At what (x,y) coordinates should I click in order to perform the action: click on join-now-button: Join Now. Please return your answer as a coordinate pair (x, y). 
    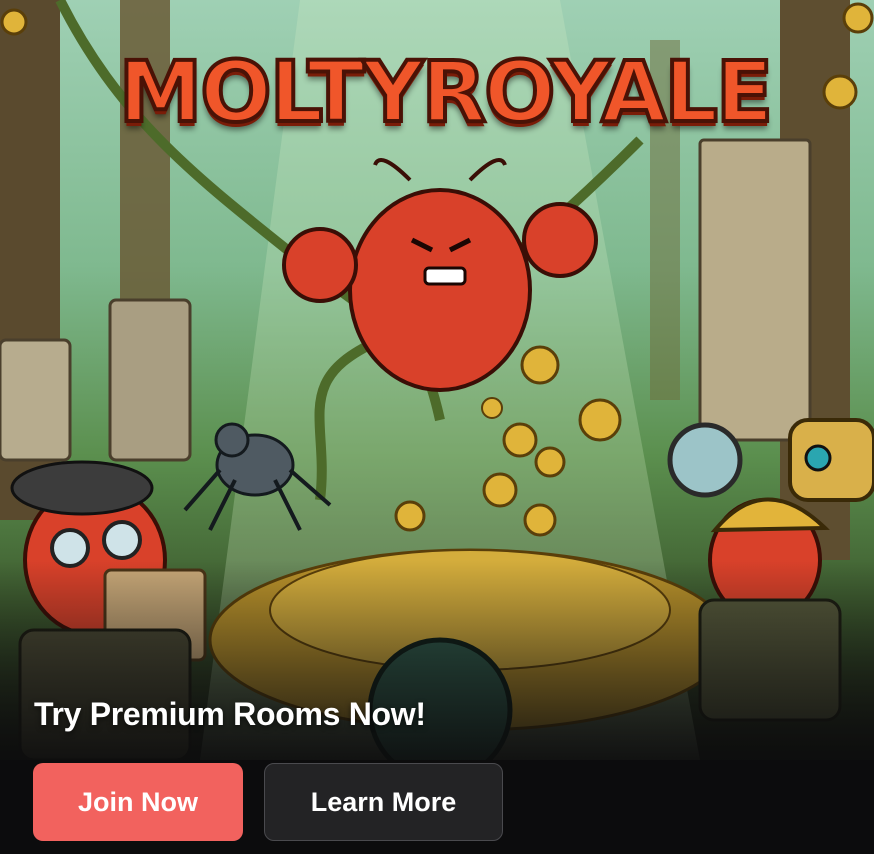
    Looking at the image, I should click on (138, 802).